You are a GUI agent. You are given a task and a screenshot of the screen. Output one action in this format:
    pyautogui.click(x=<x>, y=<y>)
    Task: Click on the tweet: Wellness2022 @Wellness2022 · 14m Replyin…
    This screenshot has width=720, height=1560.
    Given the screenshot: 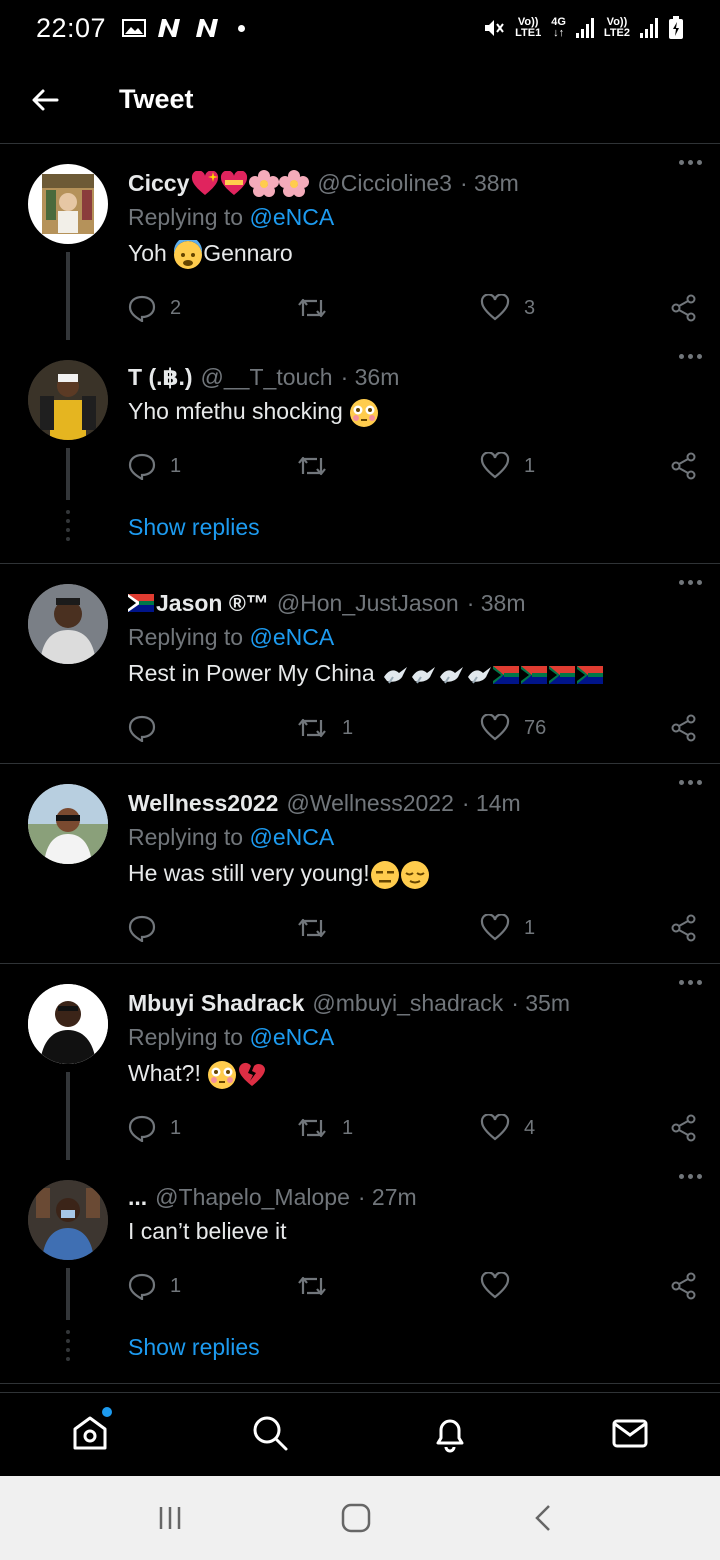 What is the action you would take?
    pyautogui.click(x=360, y=862)
    